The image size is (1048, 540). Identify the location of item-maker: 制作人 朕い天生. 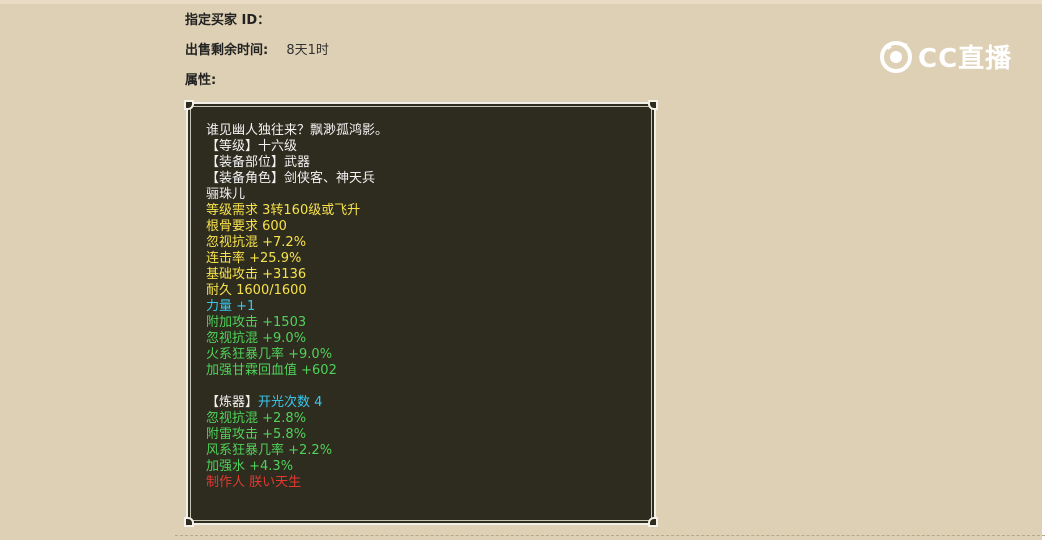
(254, 482).